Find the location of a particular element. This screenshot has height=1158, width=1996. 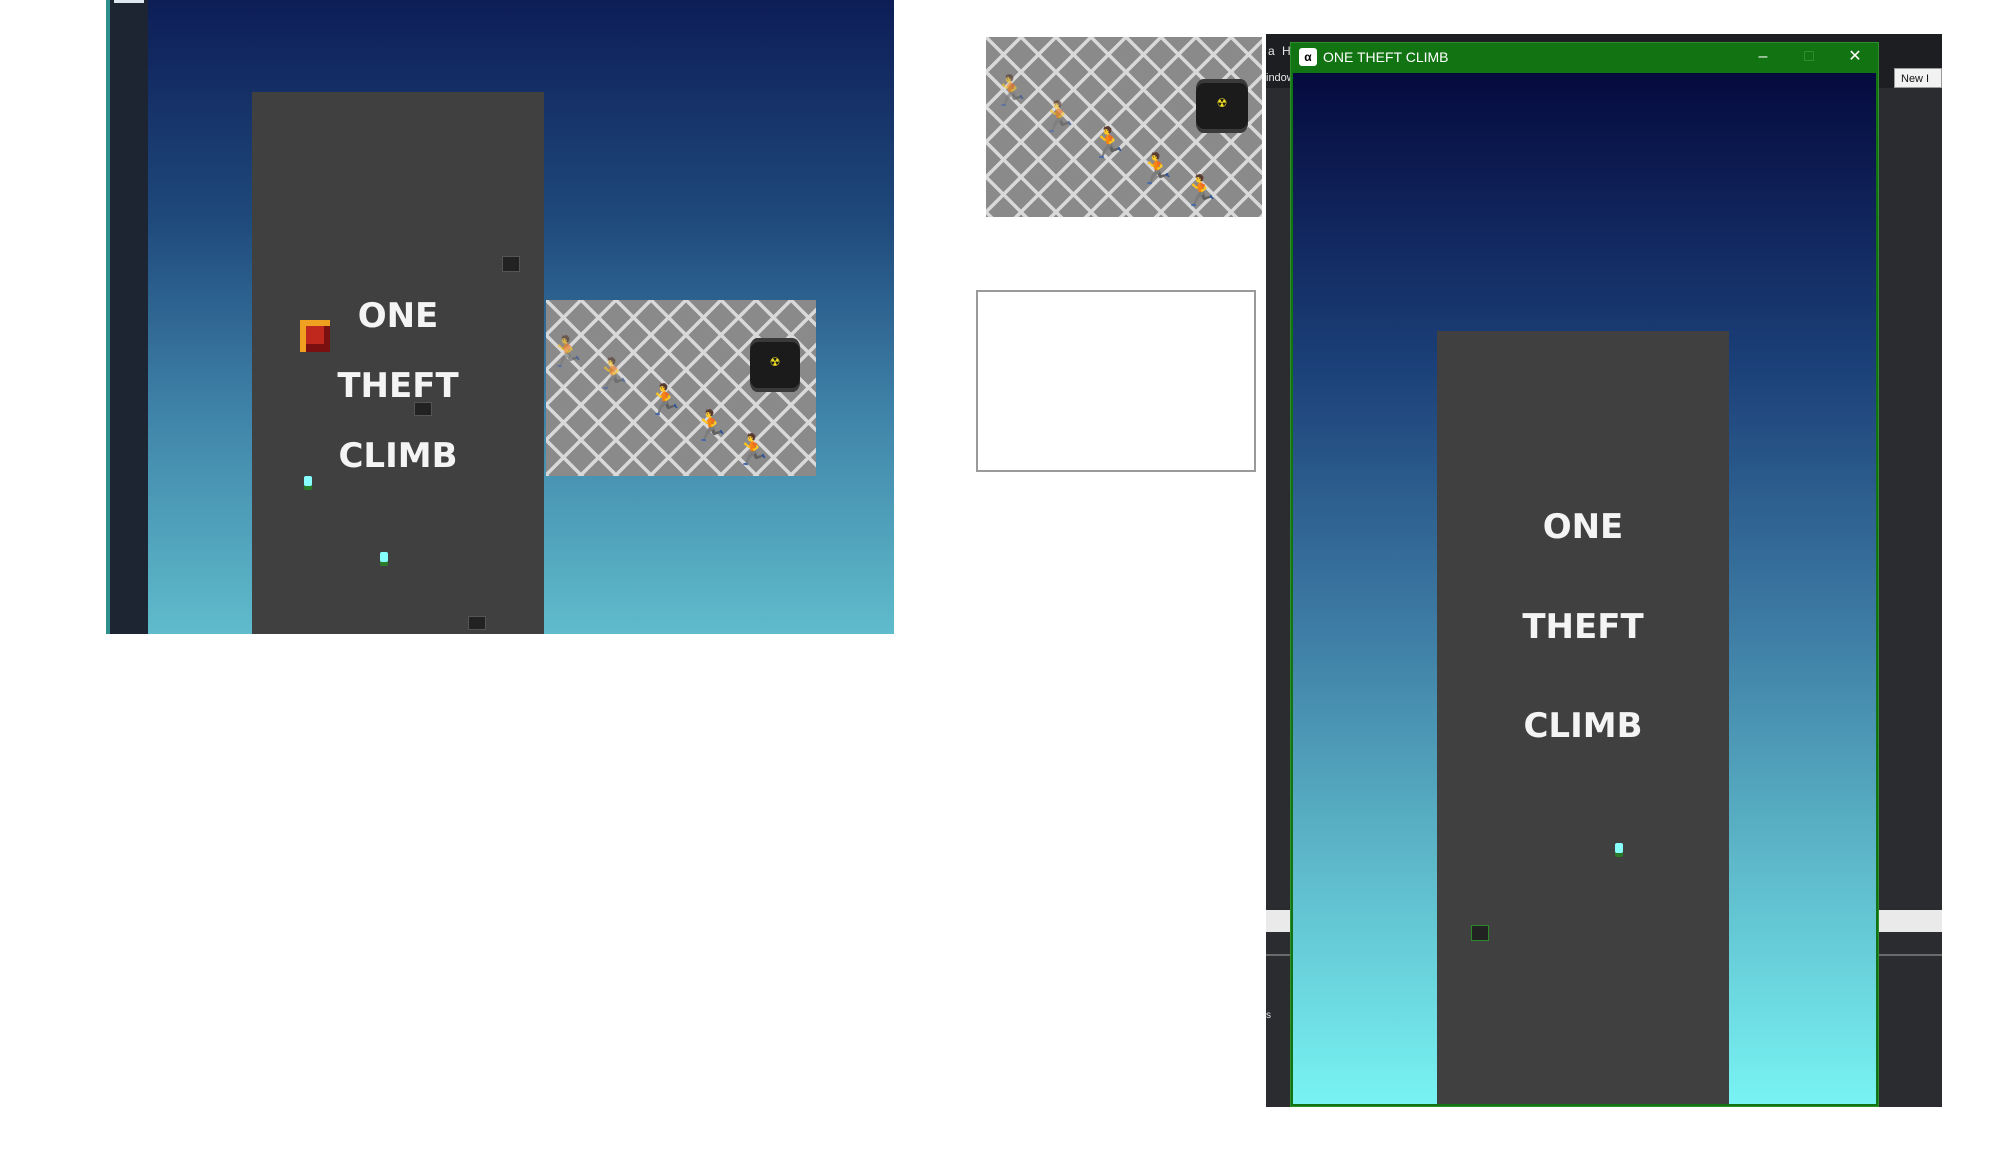

side-fragment: s is located at coordinates (1268, 1015).